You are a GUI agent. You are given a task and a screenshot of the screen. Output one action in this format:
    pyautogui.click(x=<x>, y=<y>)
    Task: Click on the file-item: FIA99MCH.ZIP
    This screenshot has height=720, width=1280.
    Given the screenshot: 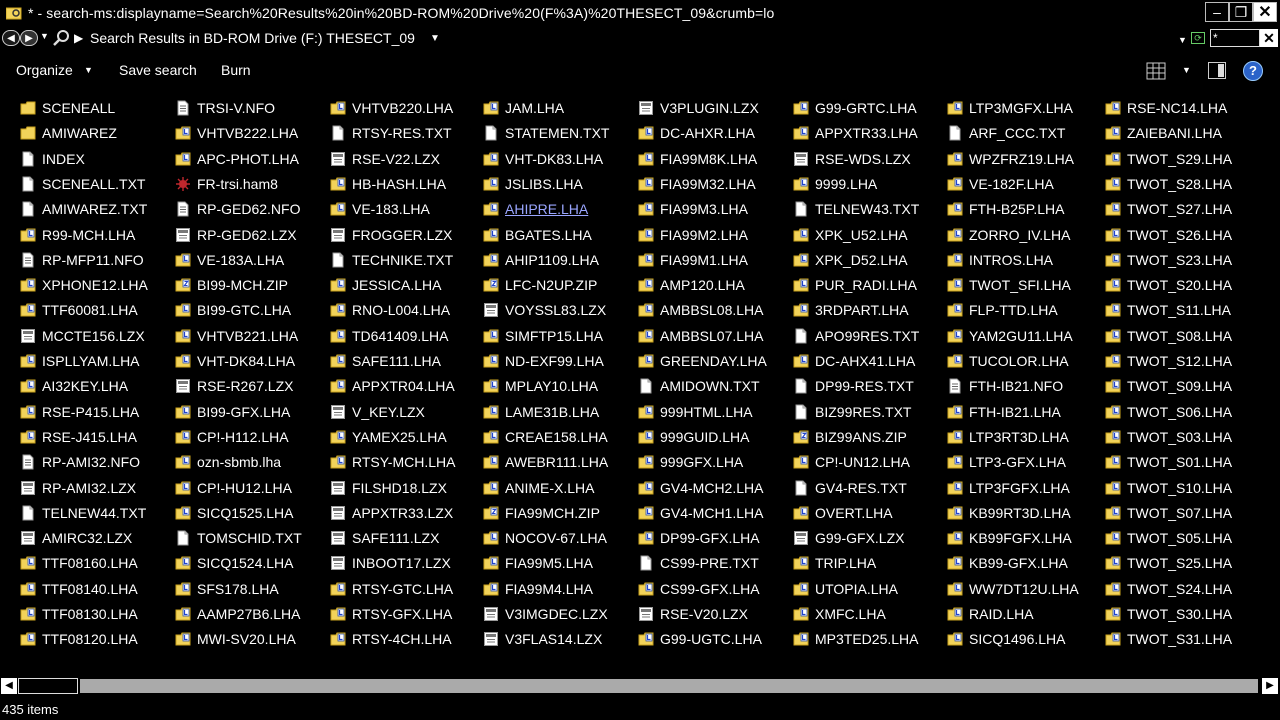 What is the action you would take?
    pyautogui.click(x=541, y=513)
    